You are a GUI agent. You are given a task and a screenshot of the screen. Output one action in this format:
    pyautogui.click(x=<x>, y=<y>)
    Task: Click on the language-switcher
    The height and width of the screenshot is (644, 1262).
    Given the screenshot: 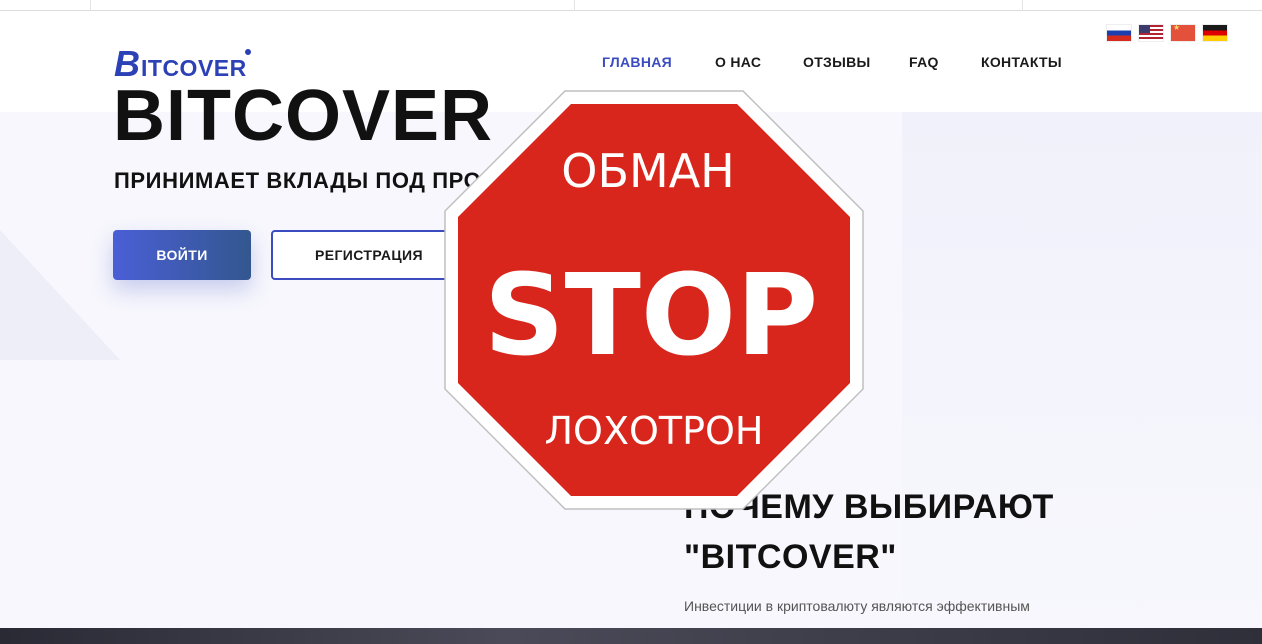 What is the action you would take?
    pyautogui.click(x=1167, y=32)
    